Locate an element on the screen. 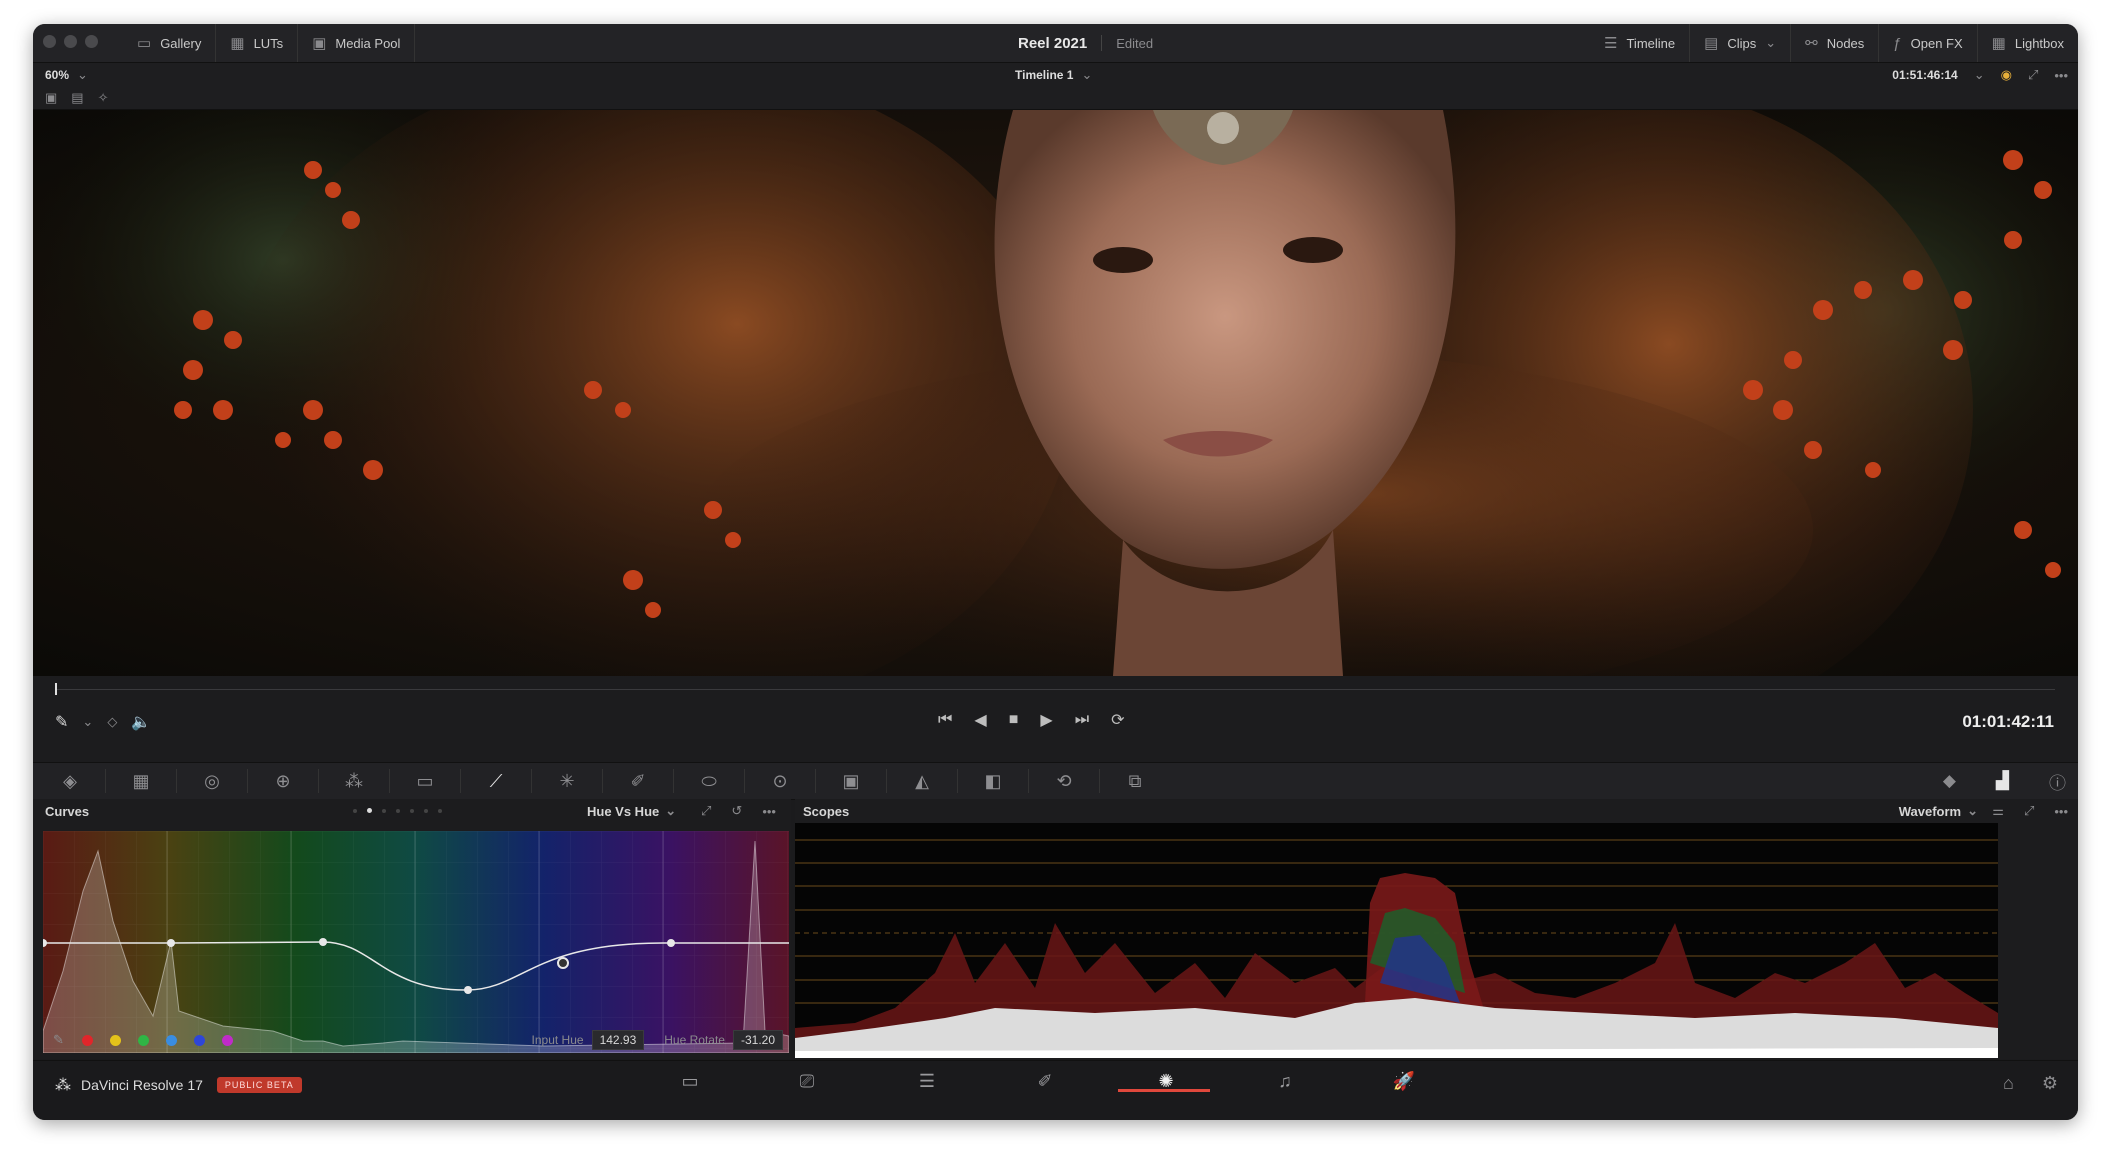  cut-page-icon: ⎚ is located at coordinates (807, 1081).